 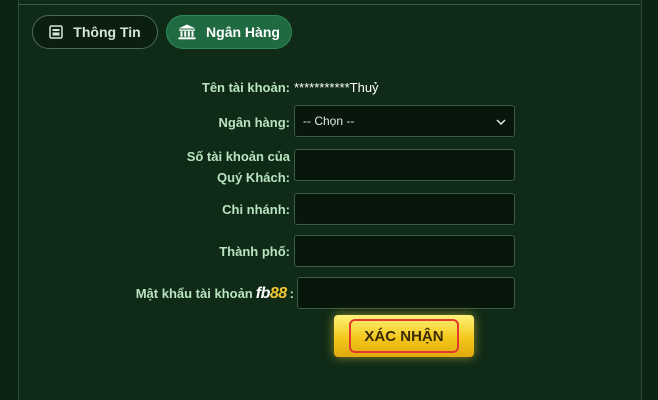 I want to click on bank-select-value: -- Chọn --, so click(x=329, y=121).